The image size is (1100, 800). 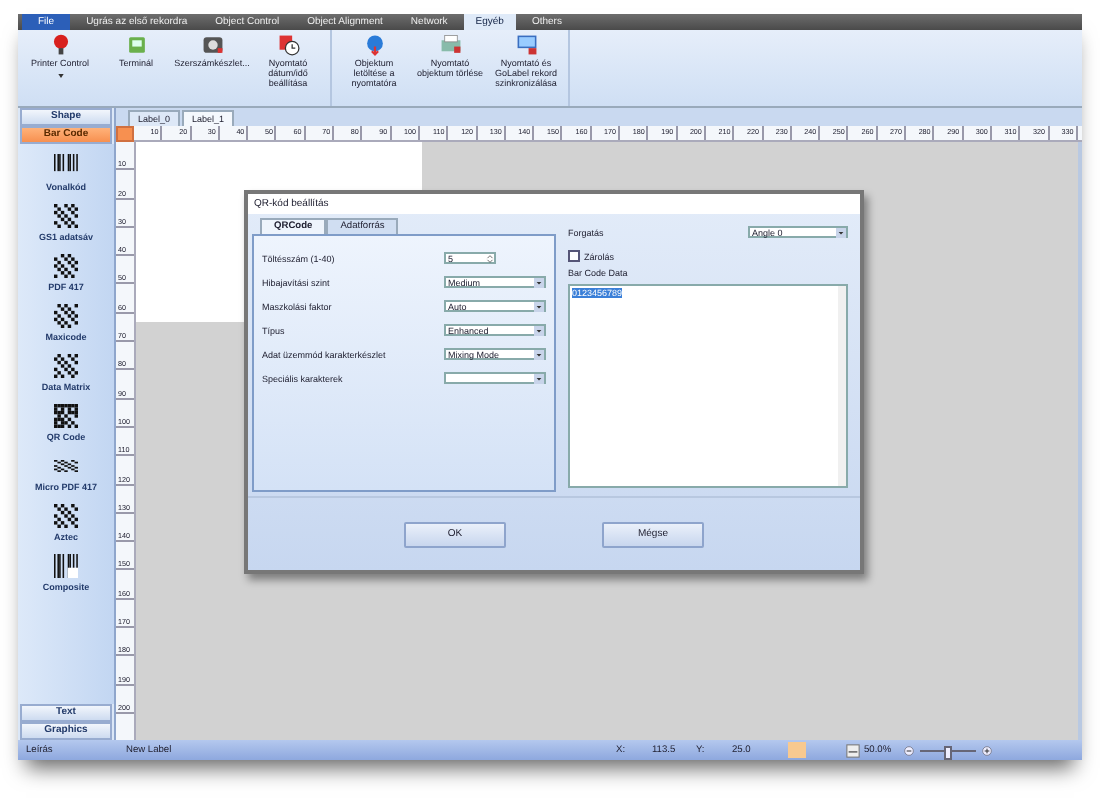 I want to click on scrollbar, so click(x=842, y=386).